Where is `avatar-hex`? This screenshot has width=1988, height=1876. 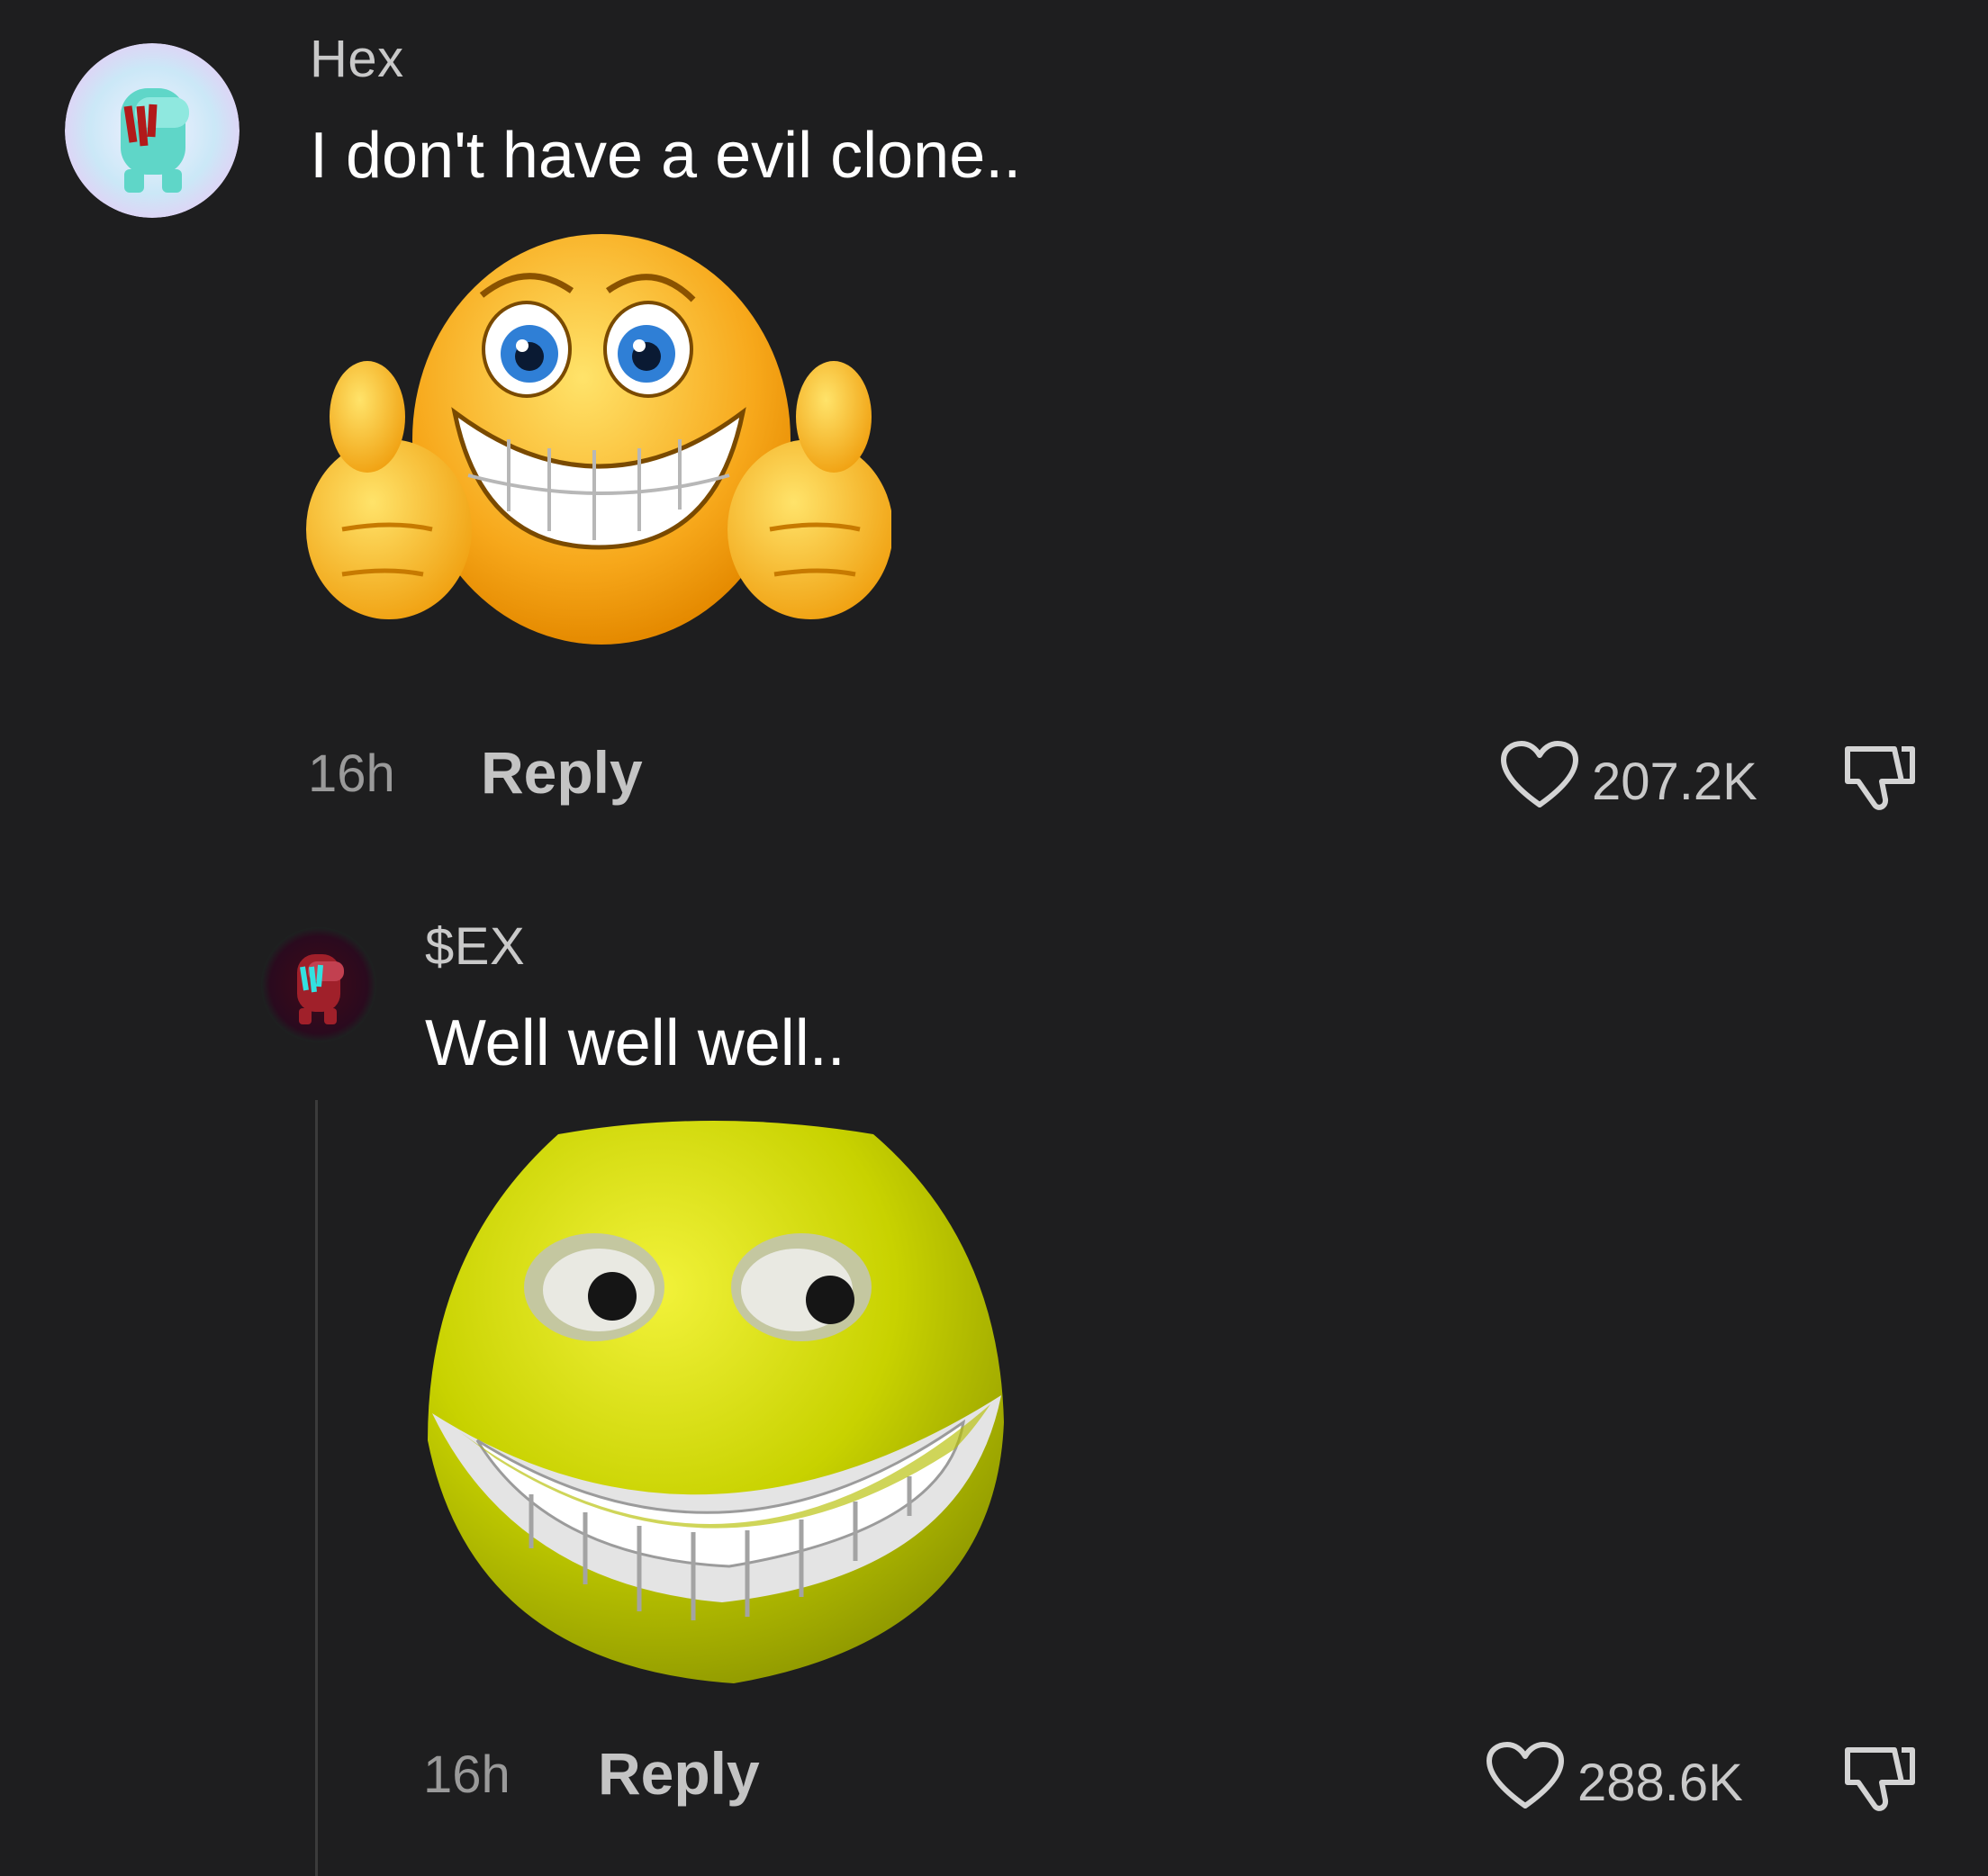
avatar-hex is located at coordinates (152, 130).